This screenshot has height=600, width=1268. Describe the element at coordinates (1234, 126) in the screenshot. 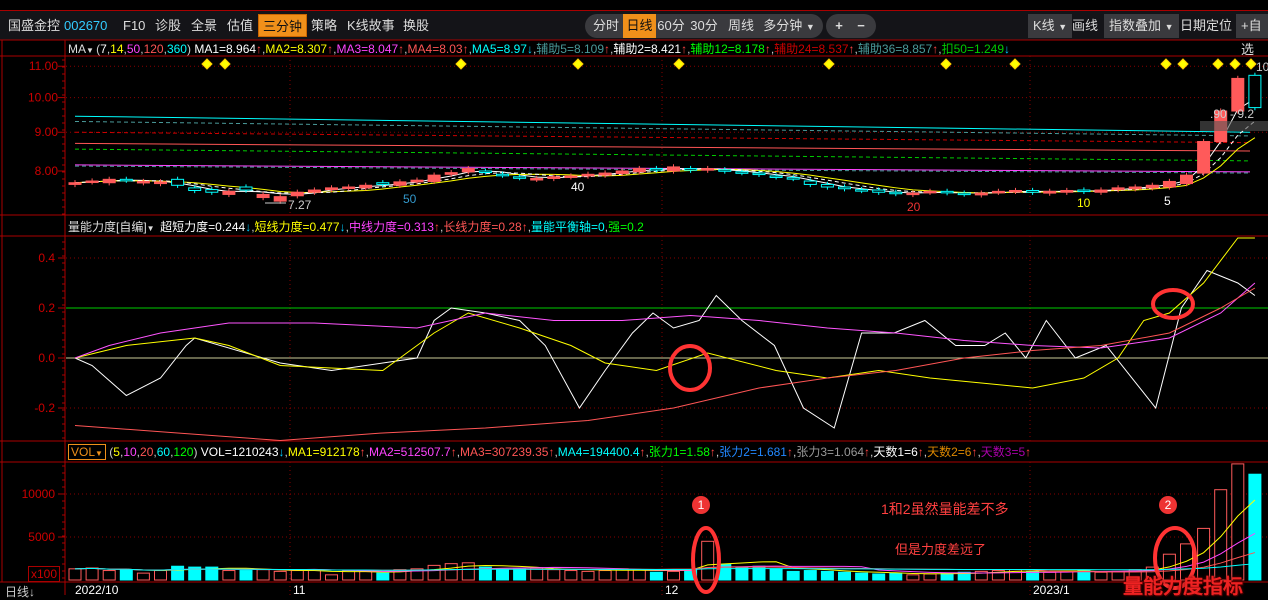

I see `crosshair-price-box` at that location.